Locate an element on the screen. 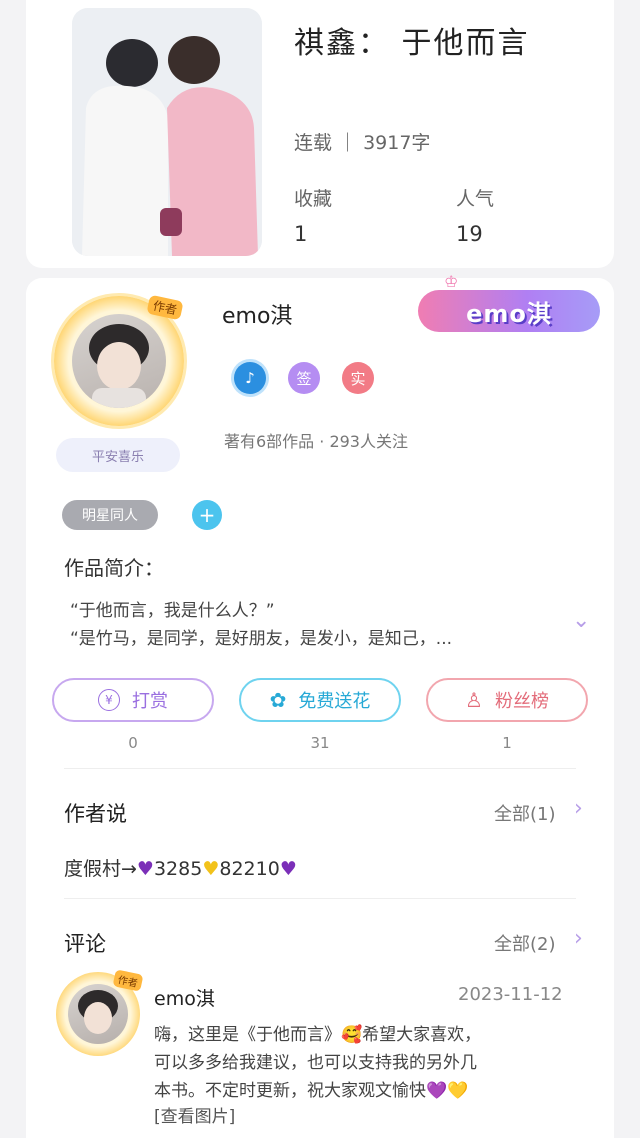 This screenshot has height=1138, width=640. author-brand-badge: emo淇 is located at coordinates (509, 311).